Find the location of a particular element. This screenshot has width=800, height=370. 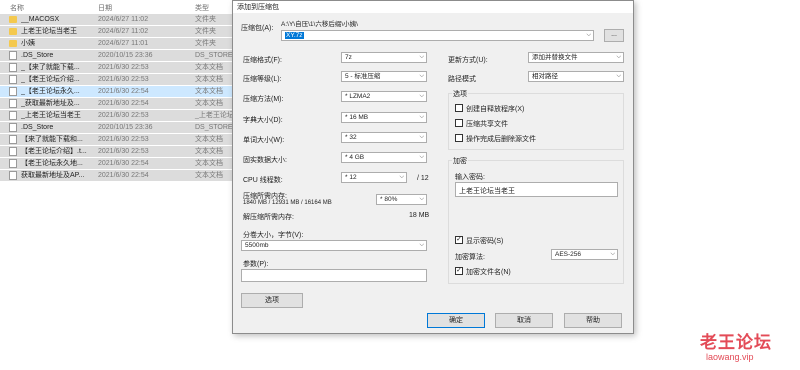

method-select: * LZMA2 ⌵ is located at coordinates (384, 96).